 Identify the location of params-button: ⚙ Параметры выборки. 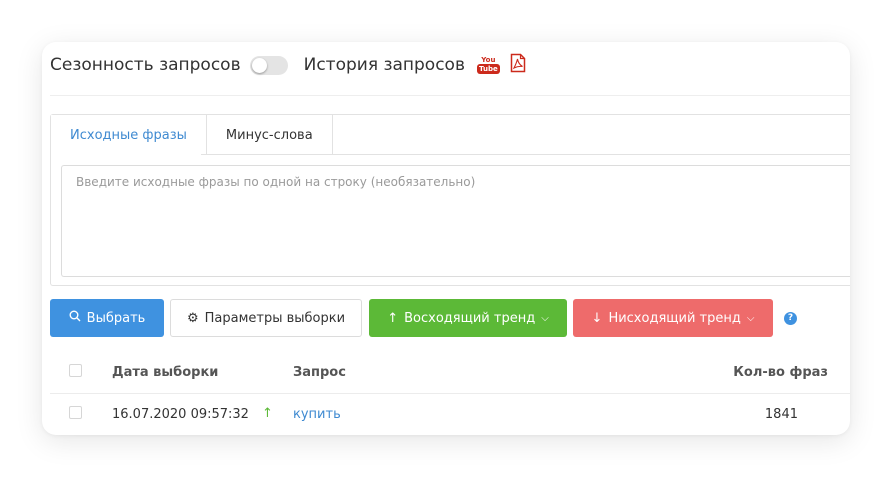
(266, 318).